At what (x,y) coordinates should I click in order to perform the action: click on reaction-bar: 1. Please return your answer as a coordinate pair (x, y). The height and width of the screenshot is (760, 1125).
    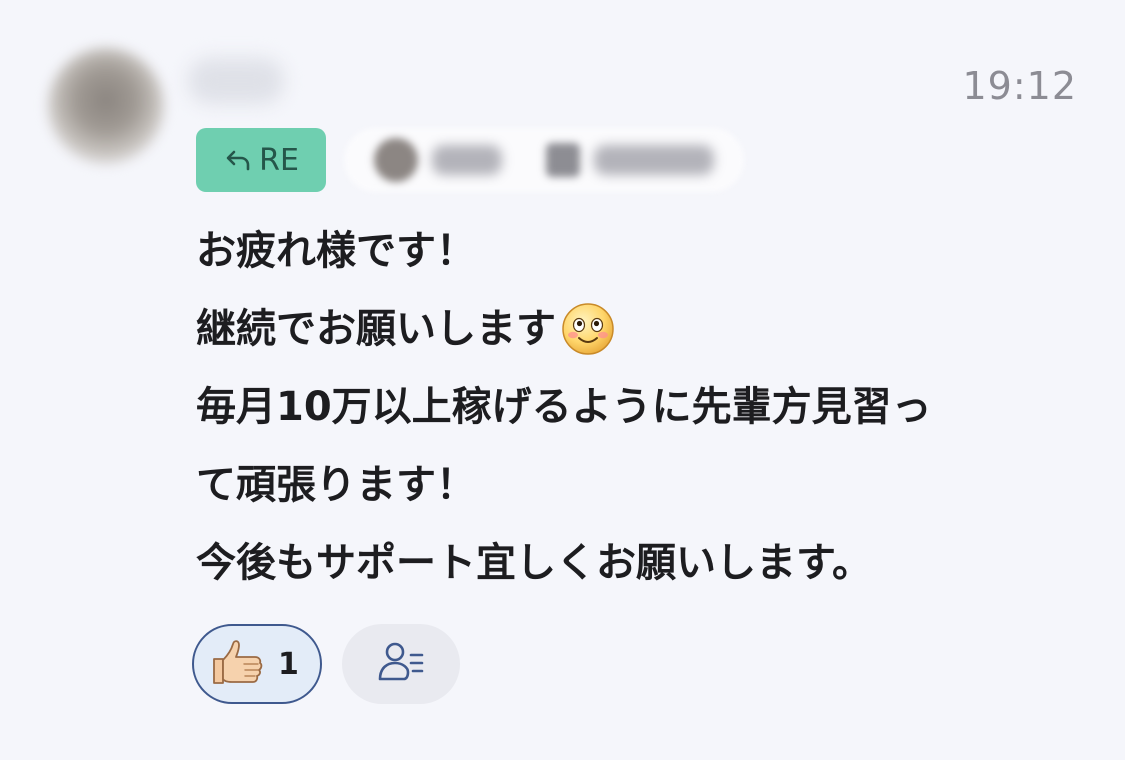
    Looking at the image, I should click on (326, 664).